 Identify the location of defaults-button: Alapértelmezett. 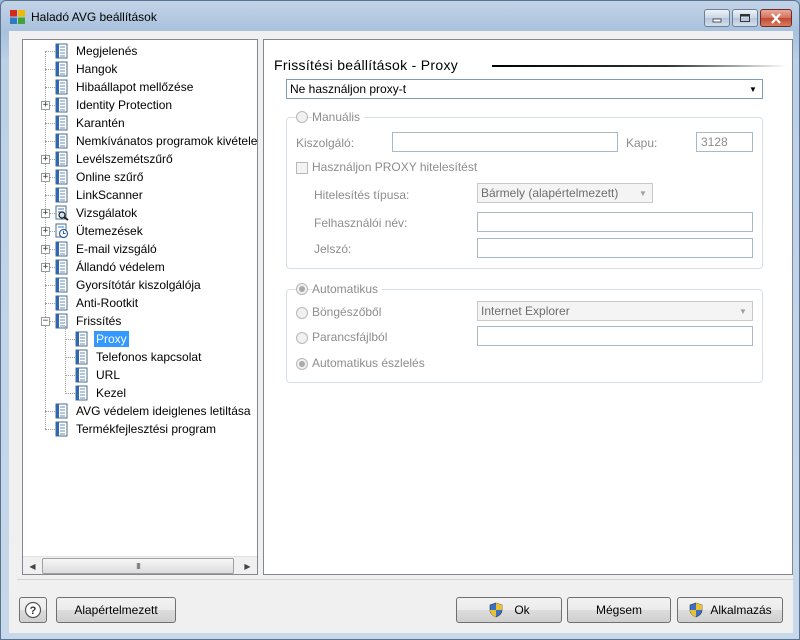
(116, 610).